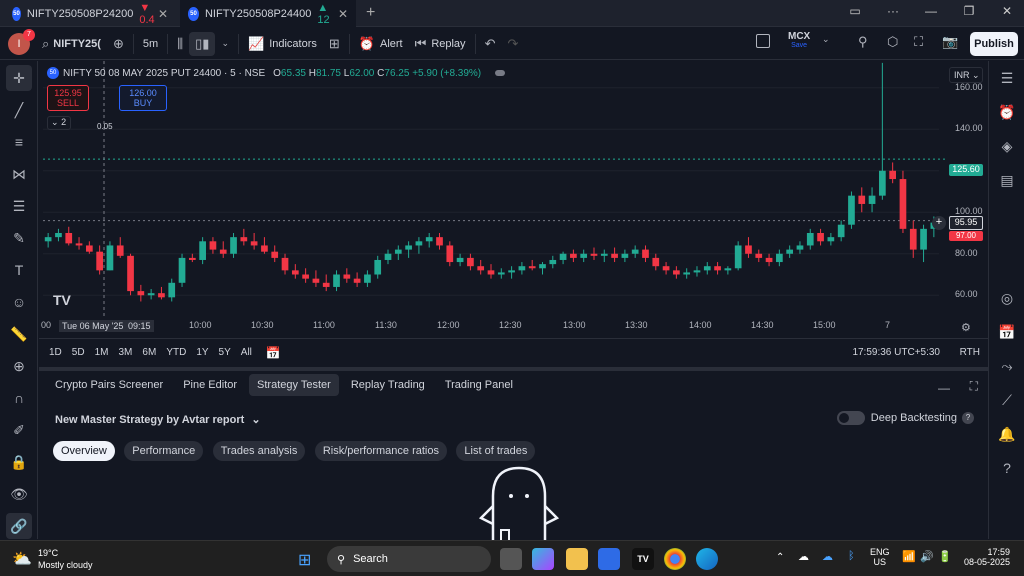  What do you see at coordinates (180, 44) in the screenshot?
I see `bar-style-icon: ⫼` at bounding box center [180, 44].